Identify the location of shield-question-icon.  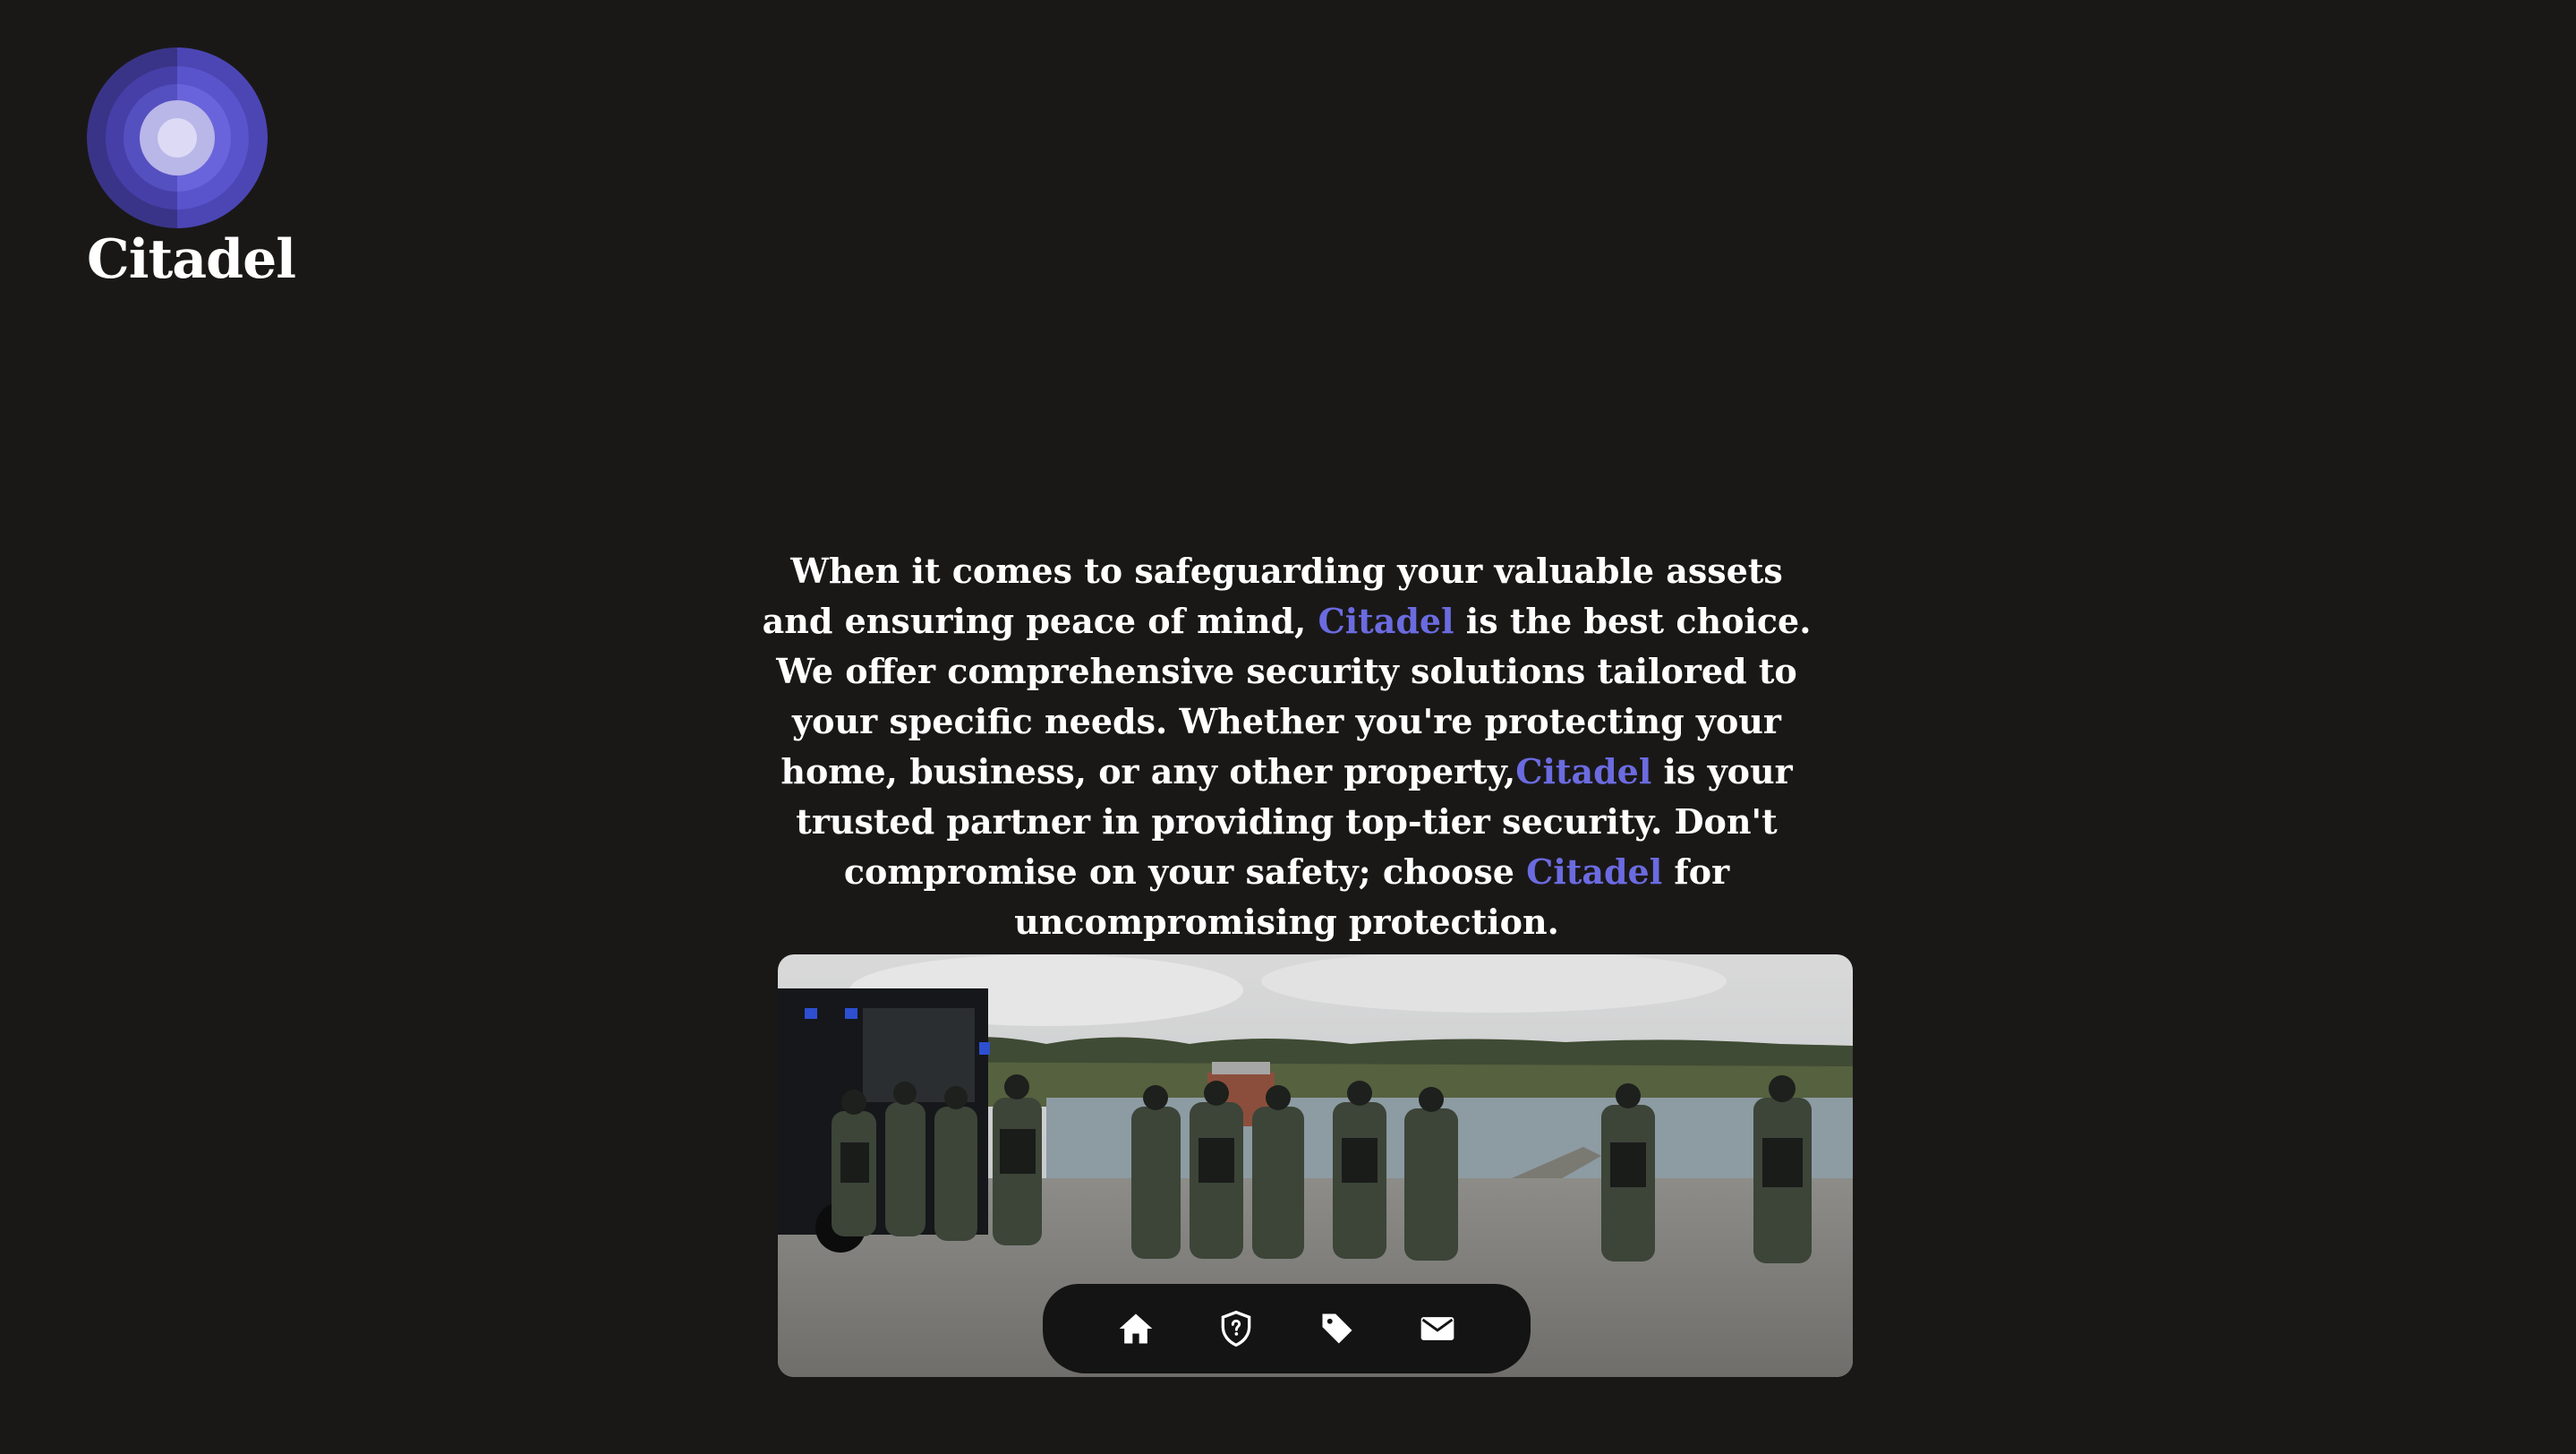
(1236, 1328).